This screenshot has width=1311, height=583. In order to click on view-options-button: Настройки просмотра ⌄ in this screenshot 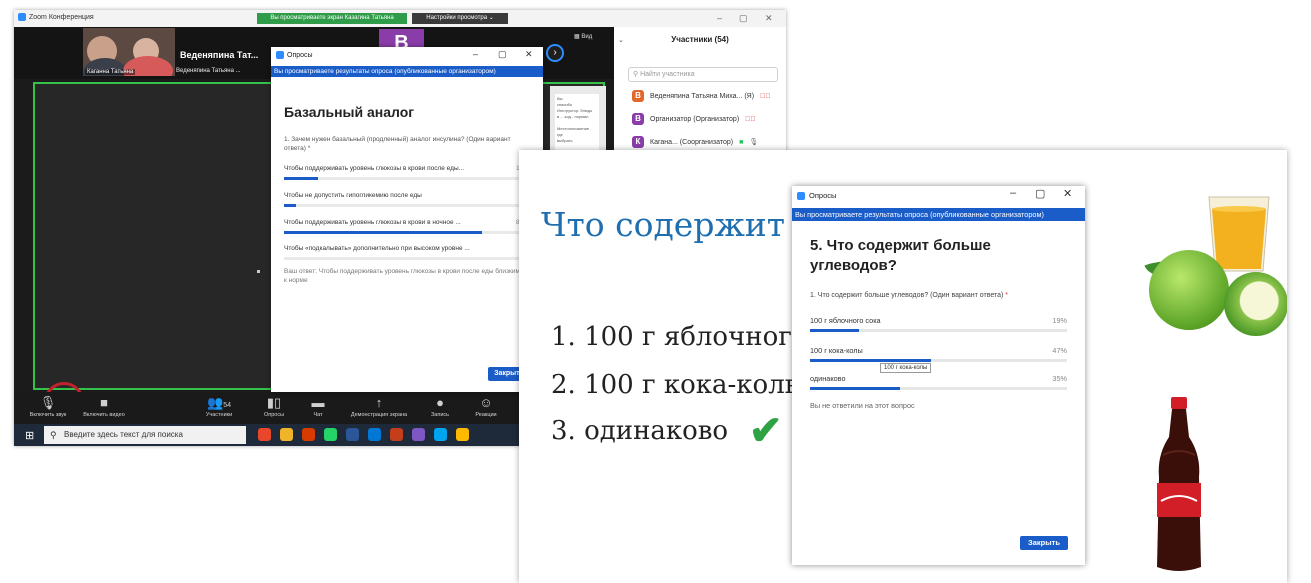, I will do `click(460, 18)`.